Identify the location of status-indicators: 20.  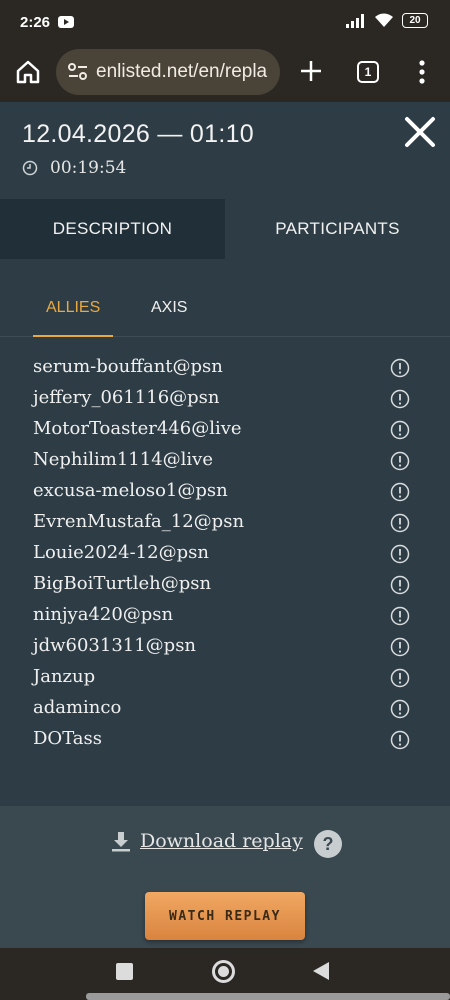
(387, 20).